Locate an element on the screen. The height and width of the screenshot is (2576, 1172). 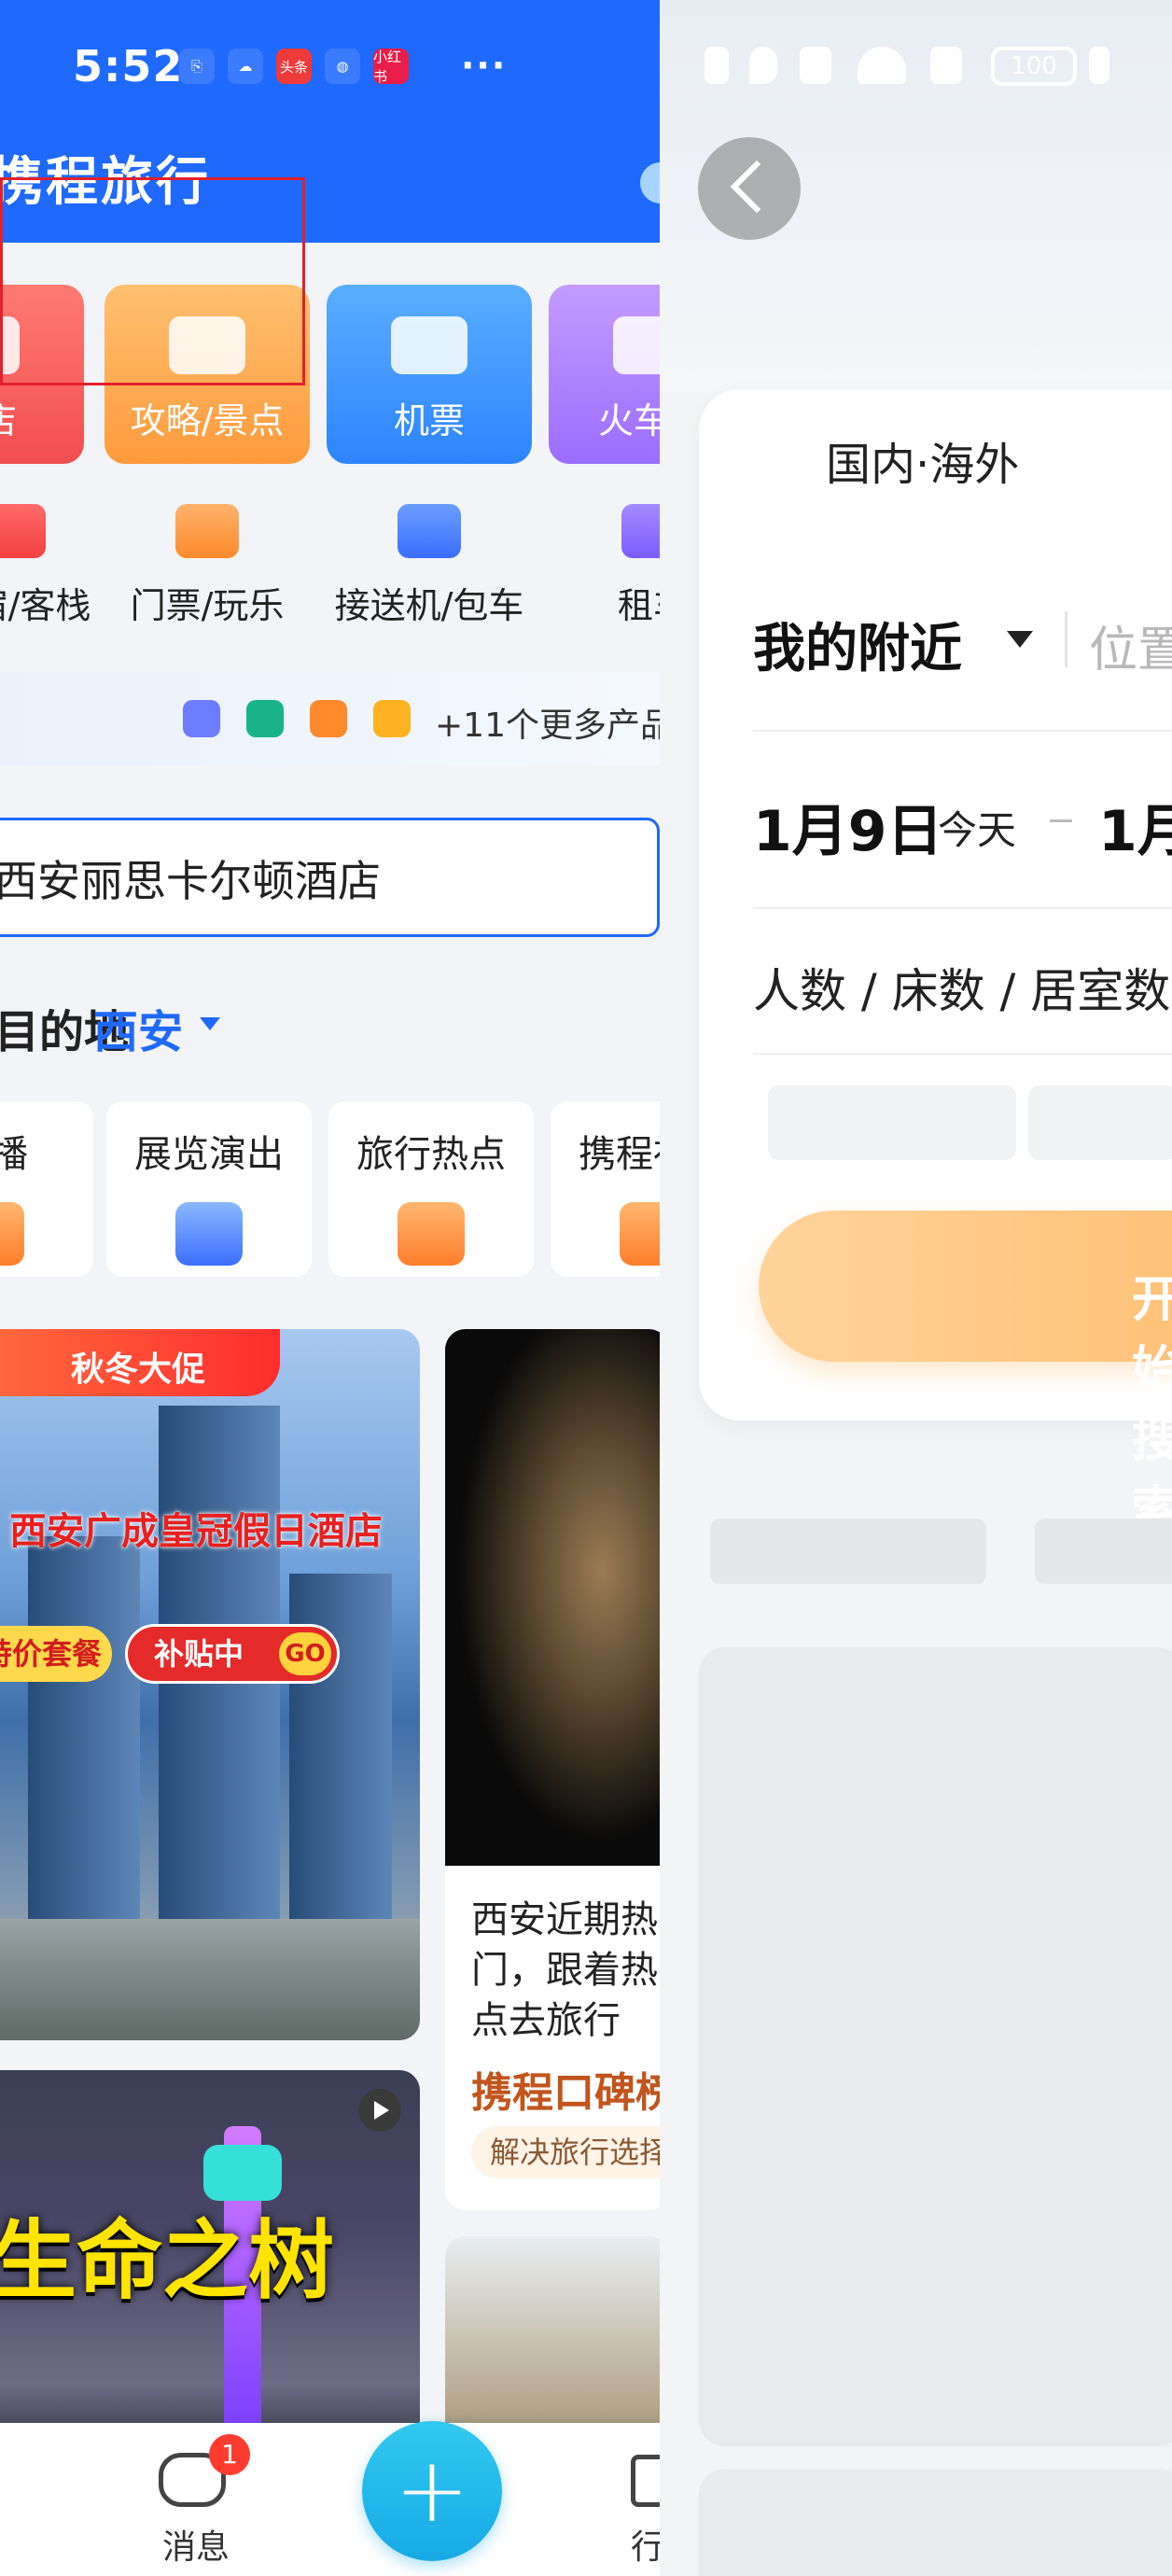
checkout-date: 1月10日 is located at coordinates (1135, 826).